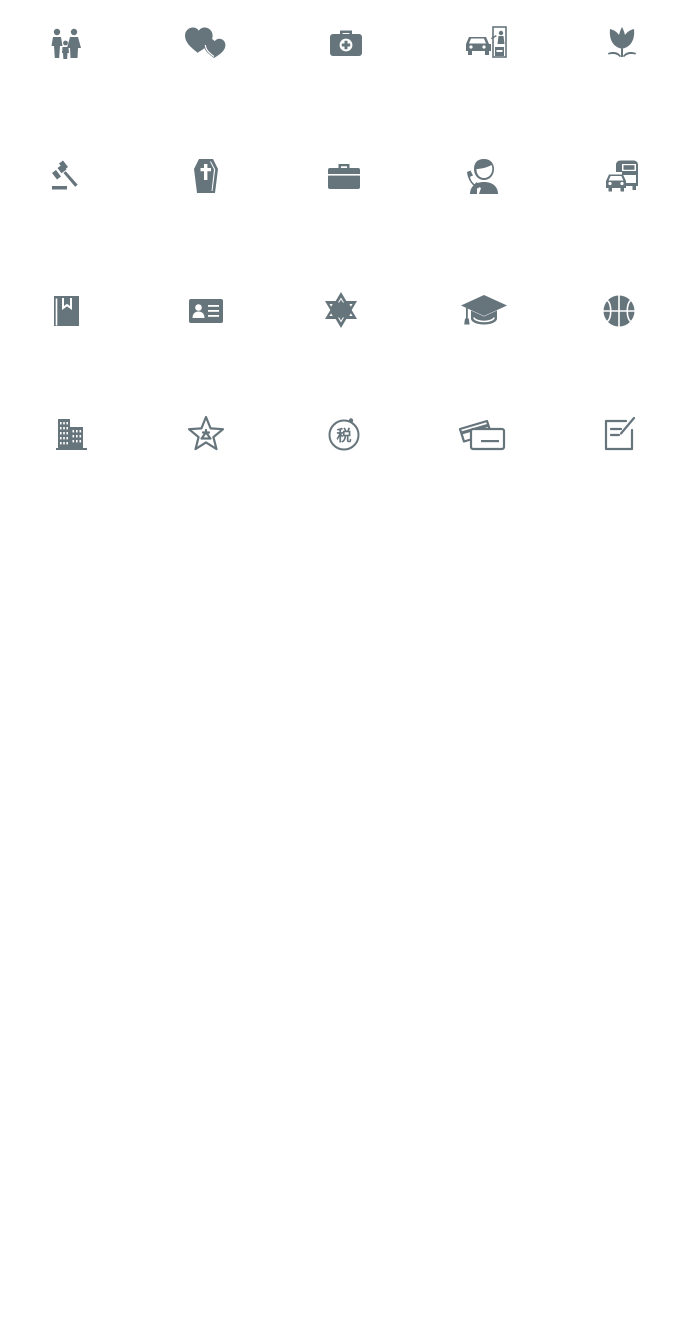  Describe the element at coordinates (486, 42) in the screenshot. I see `drive-thru-icon` at that location.